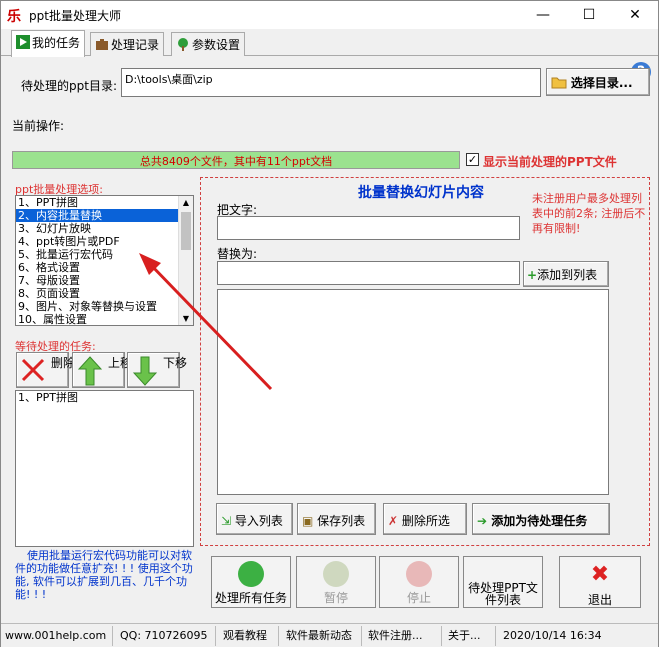  I want to click on import-list-label: 导入列表, so click(258, 521).